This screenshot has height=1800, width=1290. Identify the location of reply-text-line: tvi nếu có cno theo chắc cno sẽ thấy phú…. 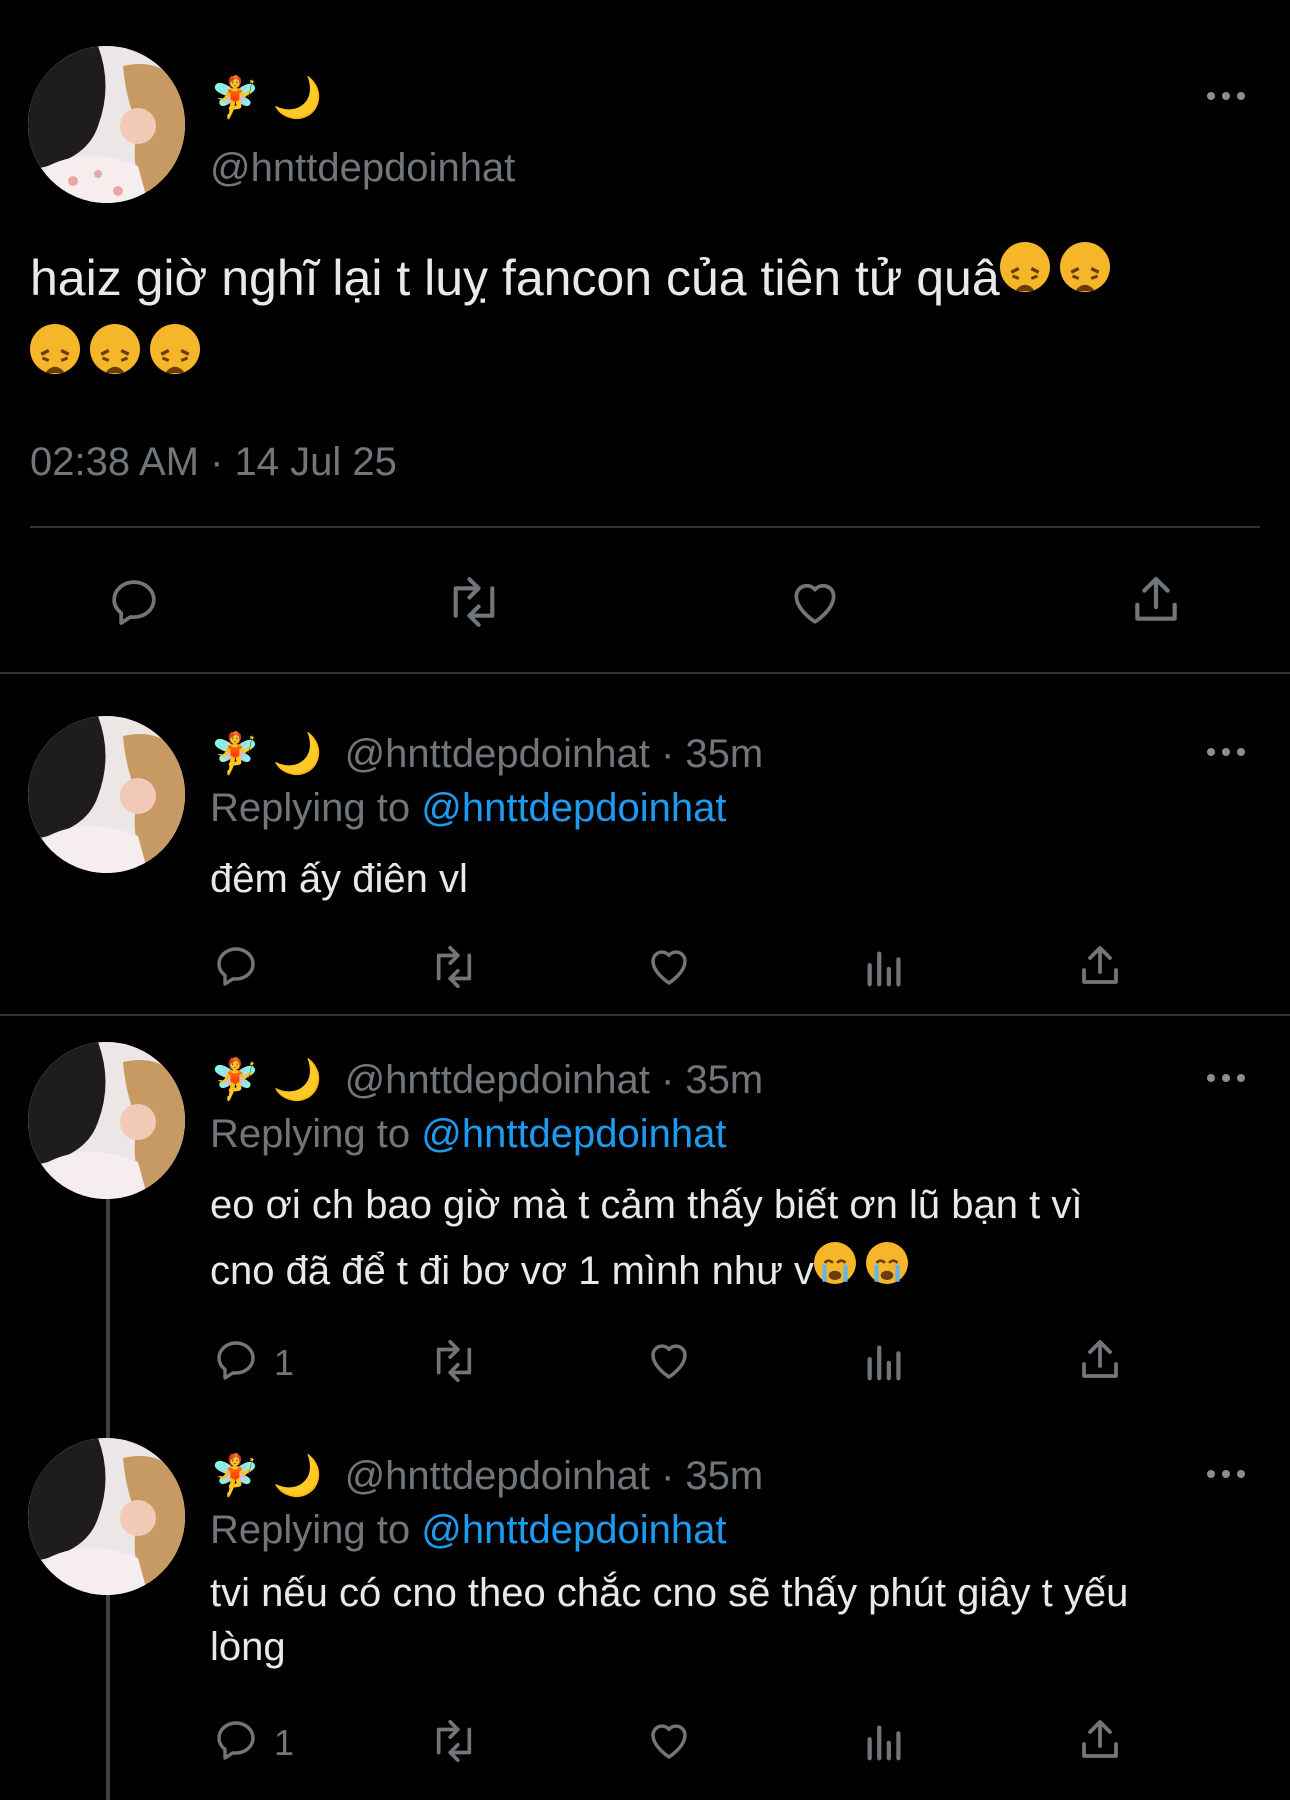
(669, 1593).